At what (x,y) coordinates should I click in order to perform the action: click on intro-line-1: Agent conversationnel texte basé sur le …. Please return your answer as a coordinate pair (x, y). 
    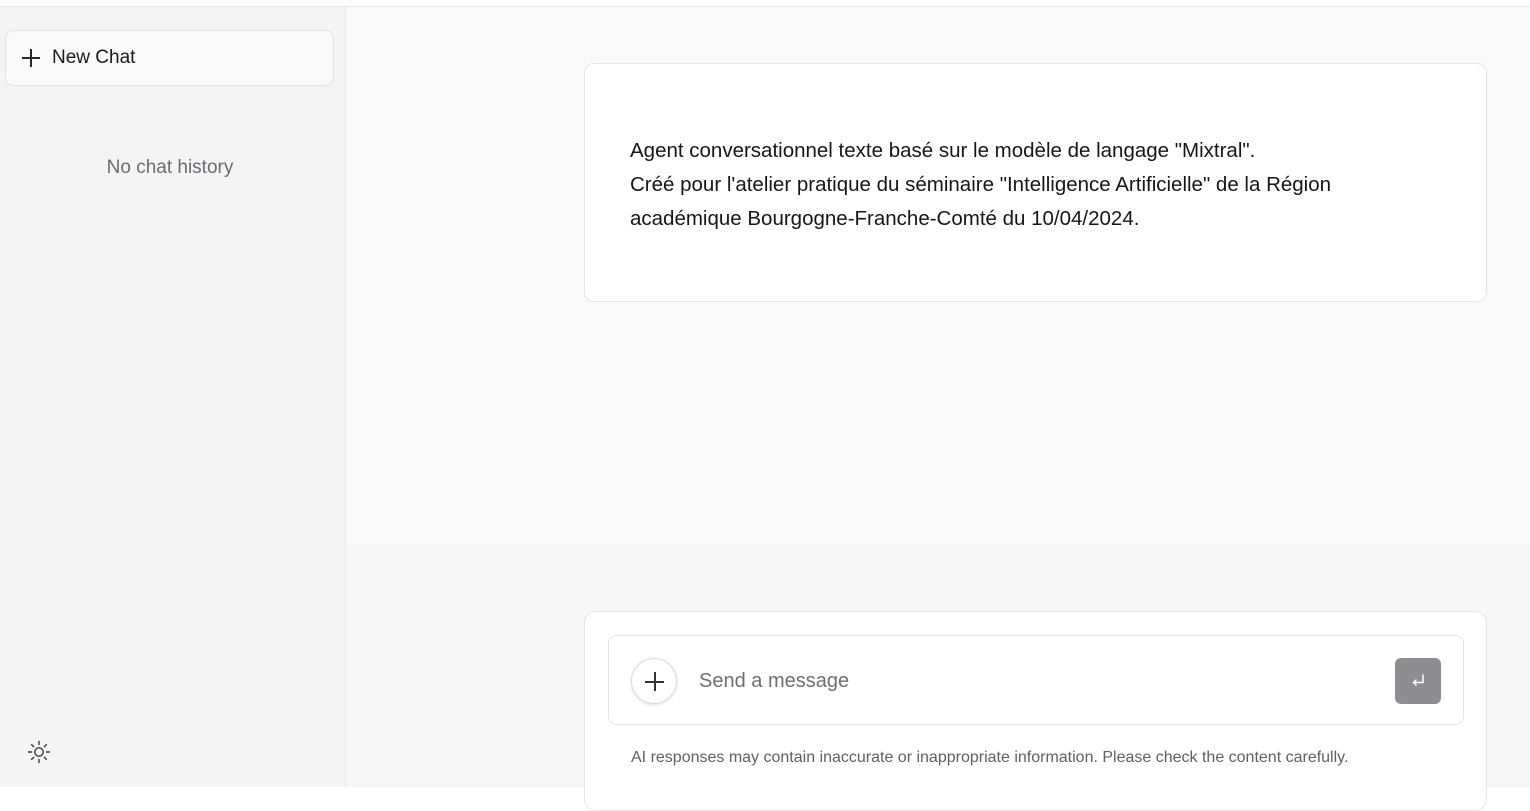
    Looking at the image, I should click on (943, 150).